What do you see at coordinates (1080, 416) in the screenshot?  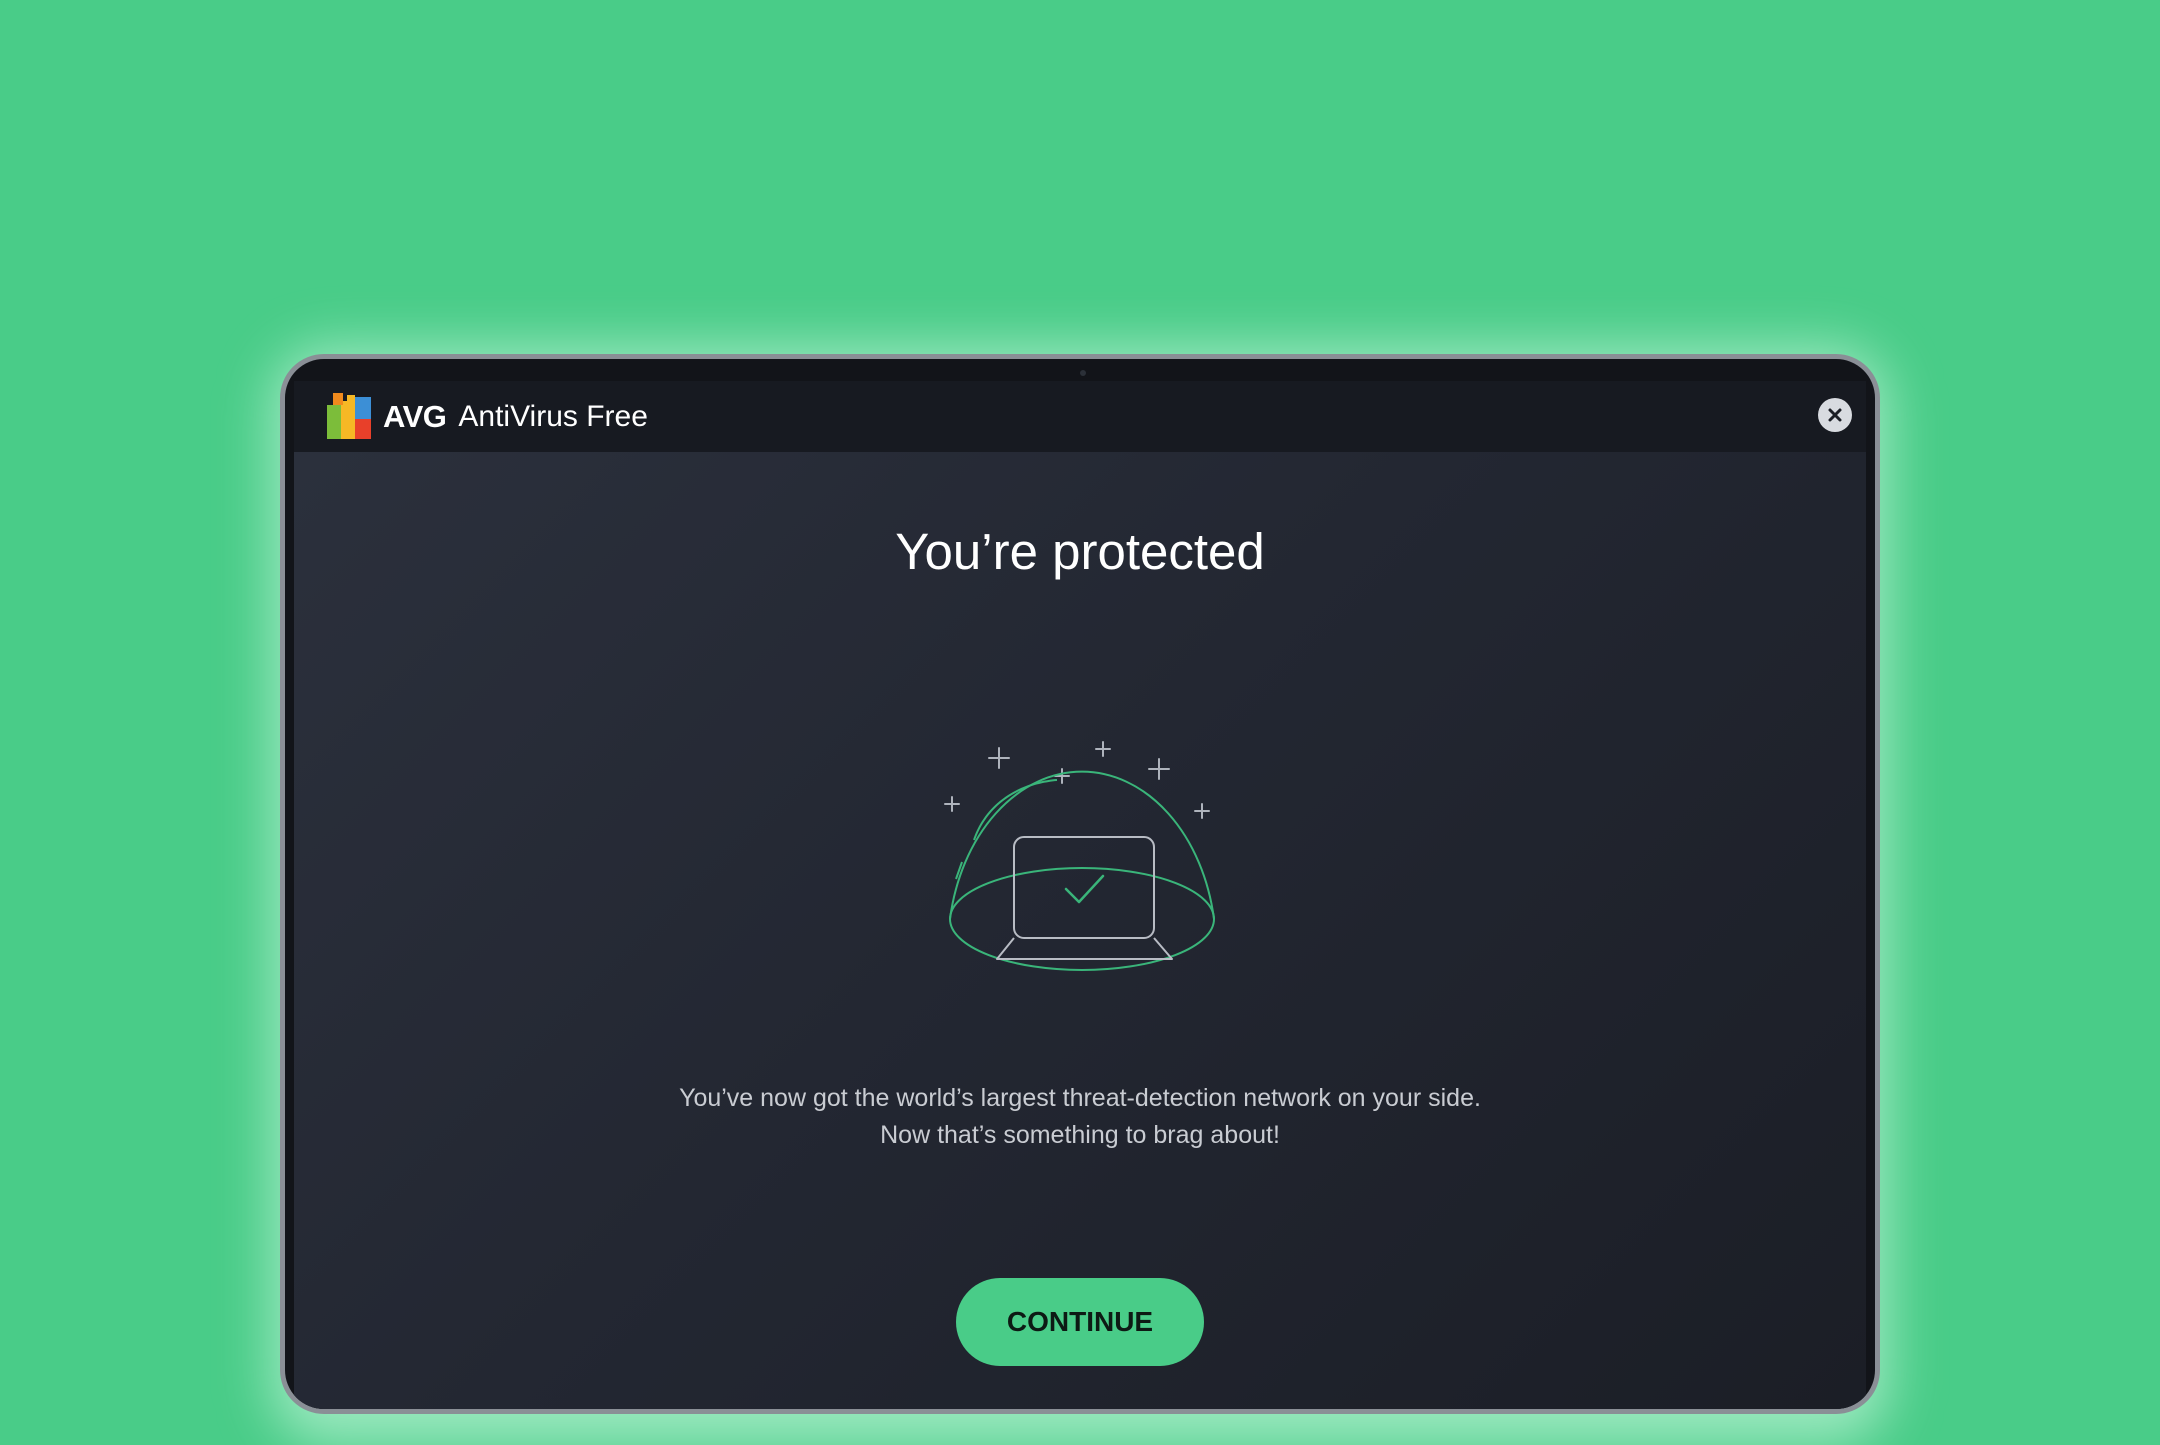 I see `title-bar: AVG AntiVirus Free` at bounding box center [1080, 416].